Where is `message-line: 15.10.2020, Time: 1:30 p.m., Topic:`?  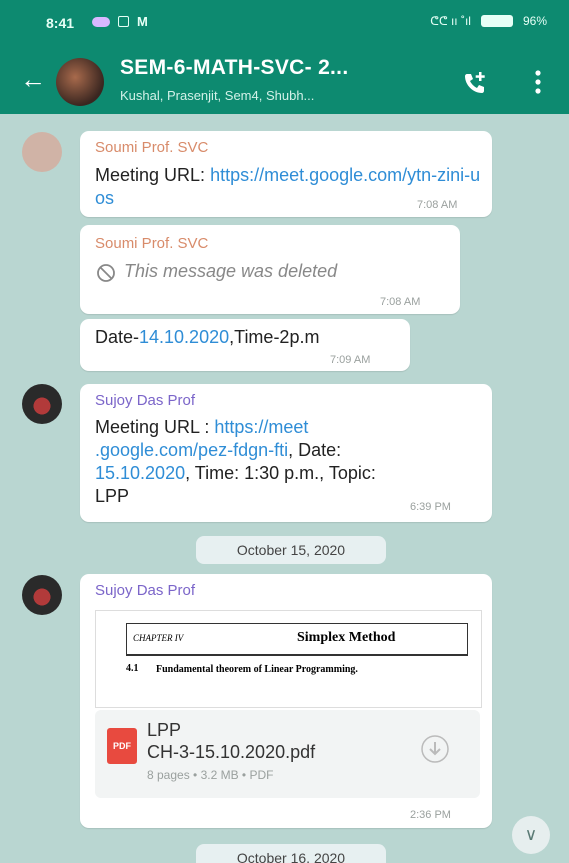
message-line: 15.10.2020, Time: 1:30 p.m., Topic: is located at coordinates (290, 473).